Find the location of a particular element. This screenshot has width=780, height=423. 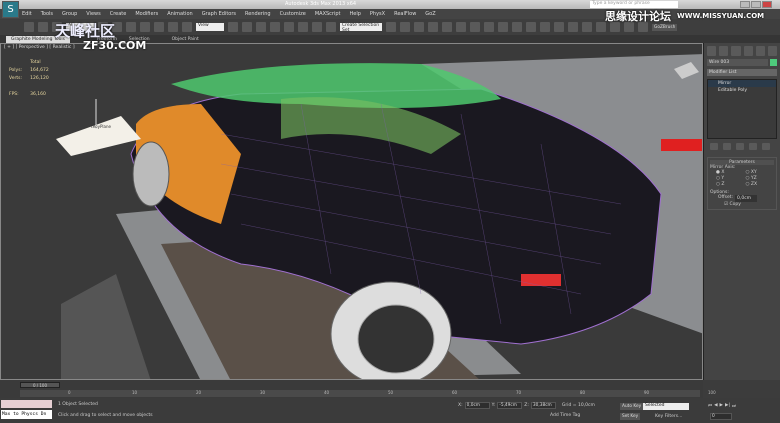

particle-icon is located at coordinates (559, 27).